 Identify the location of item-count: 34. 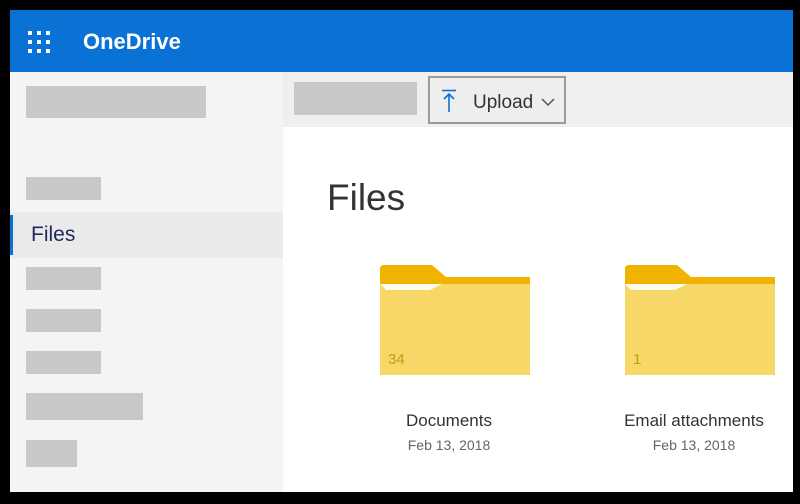
(396, 359).